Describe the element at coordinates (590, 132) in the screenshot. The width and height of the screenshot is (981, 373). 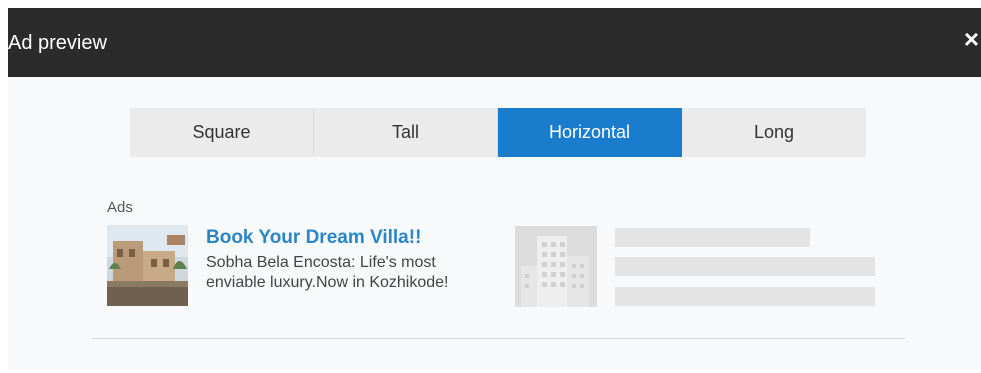
I see `tab-horizontal: Horizontal` at that location.